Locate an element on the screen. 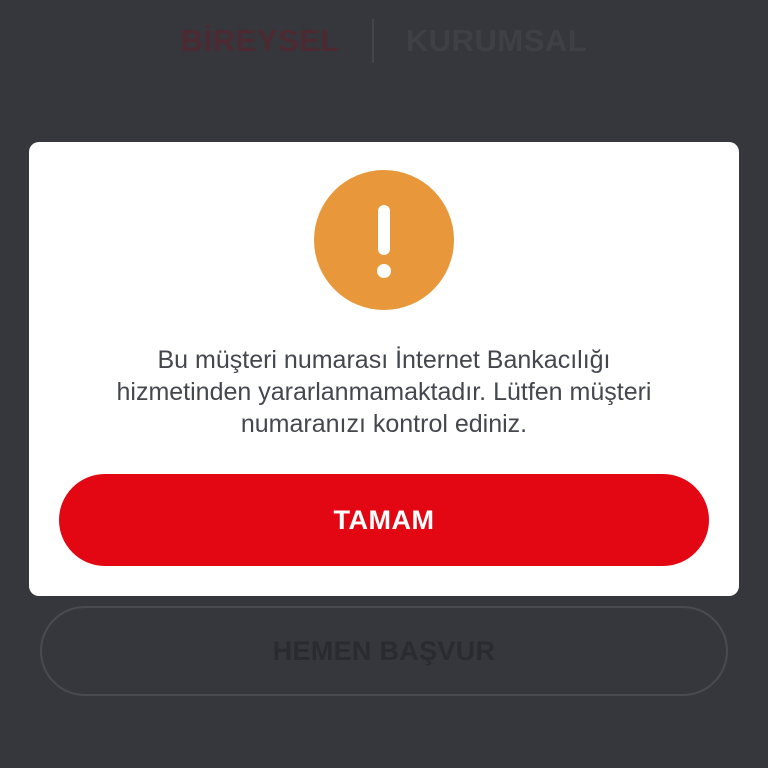  exclamation-bar is located at coordinates (384, 230).